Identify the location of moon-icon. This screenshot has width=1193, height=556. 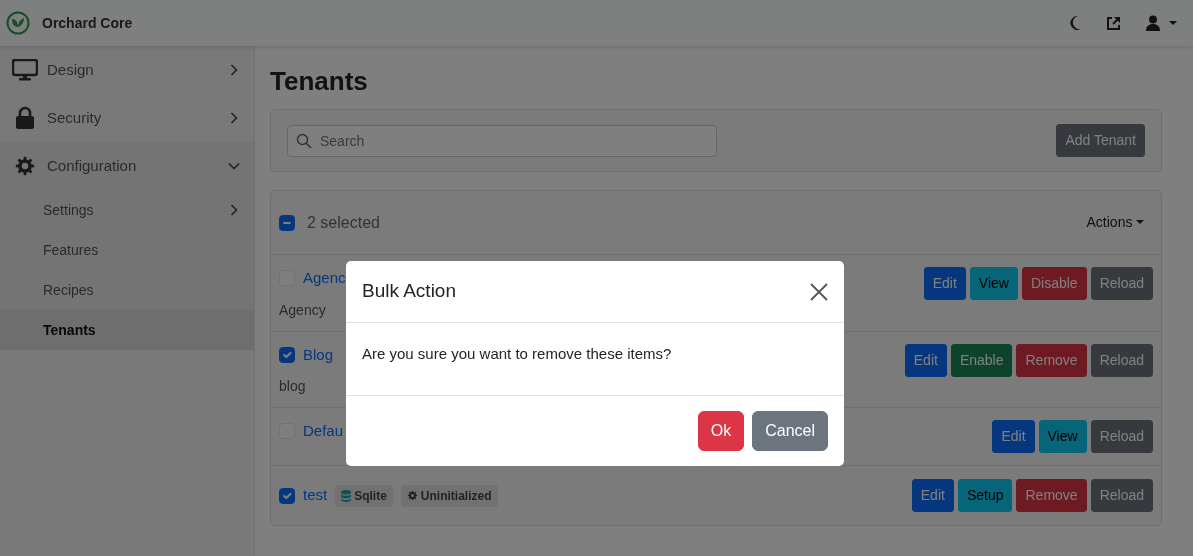
(1075, 23).